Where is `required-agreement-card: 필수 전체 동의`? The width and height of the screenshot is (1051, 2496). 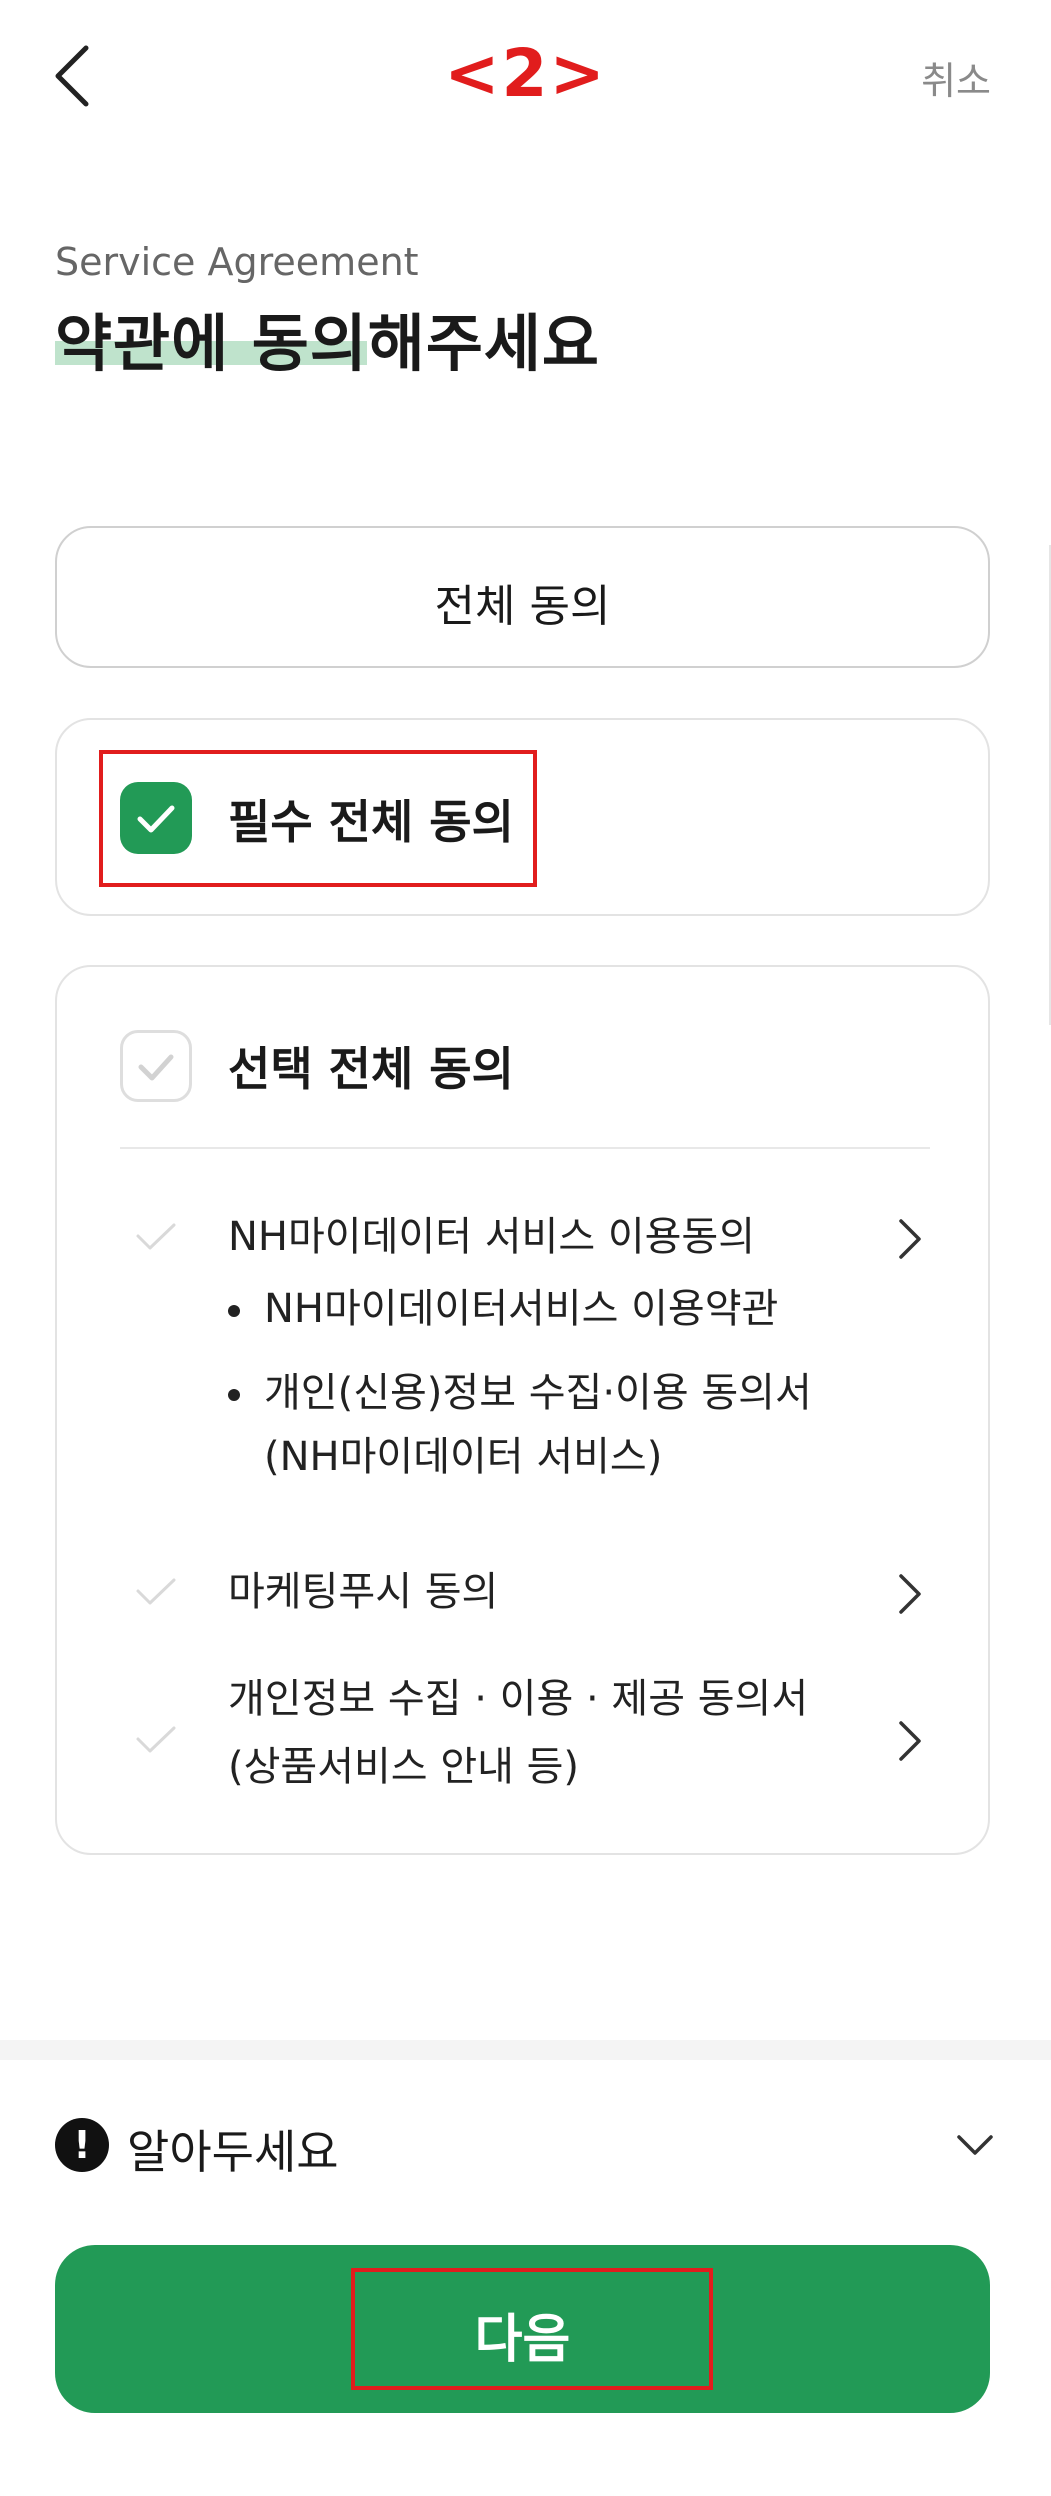 required-agreement-card: 필수 전체 동의 is located at coordinates (522, 817).